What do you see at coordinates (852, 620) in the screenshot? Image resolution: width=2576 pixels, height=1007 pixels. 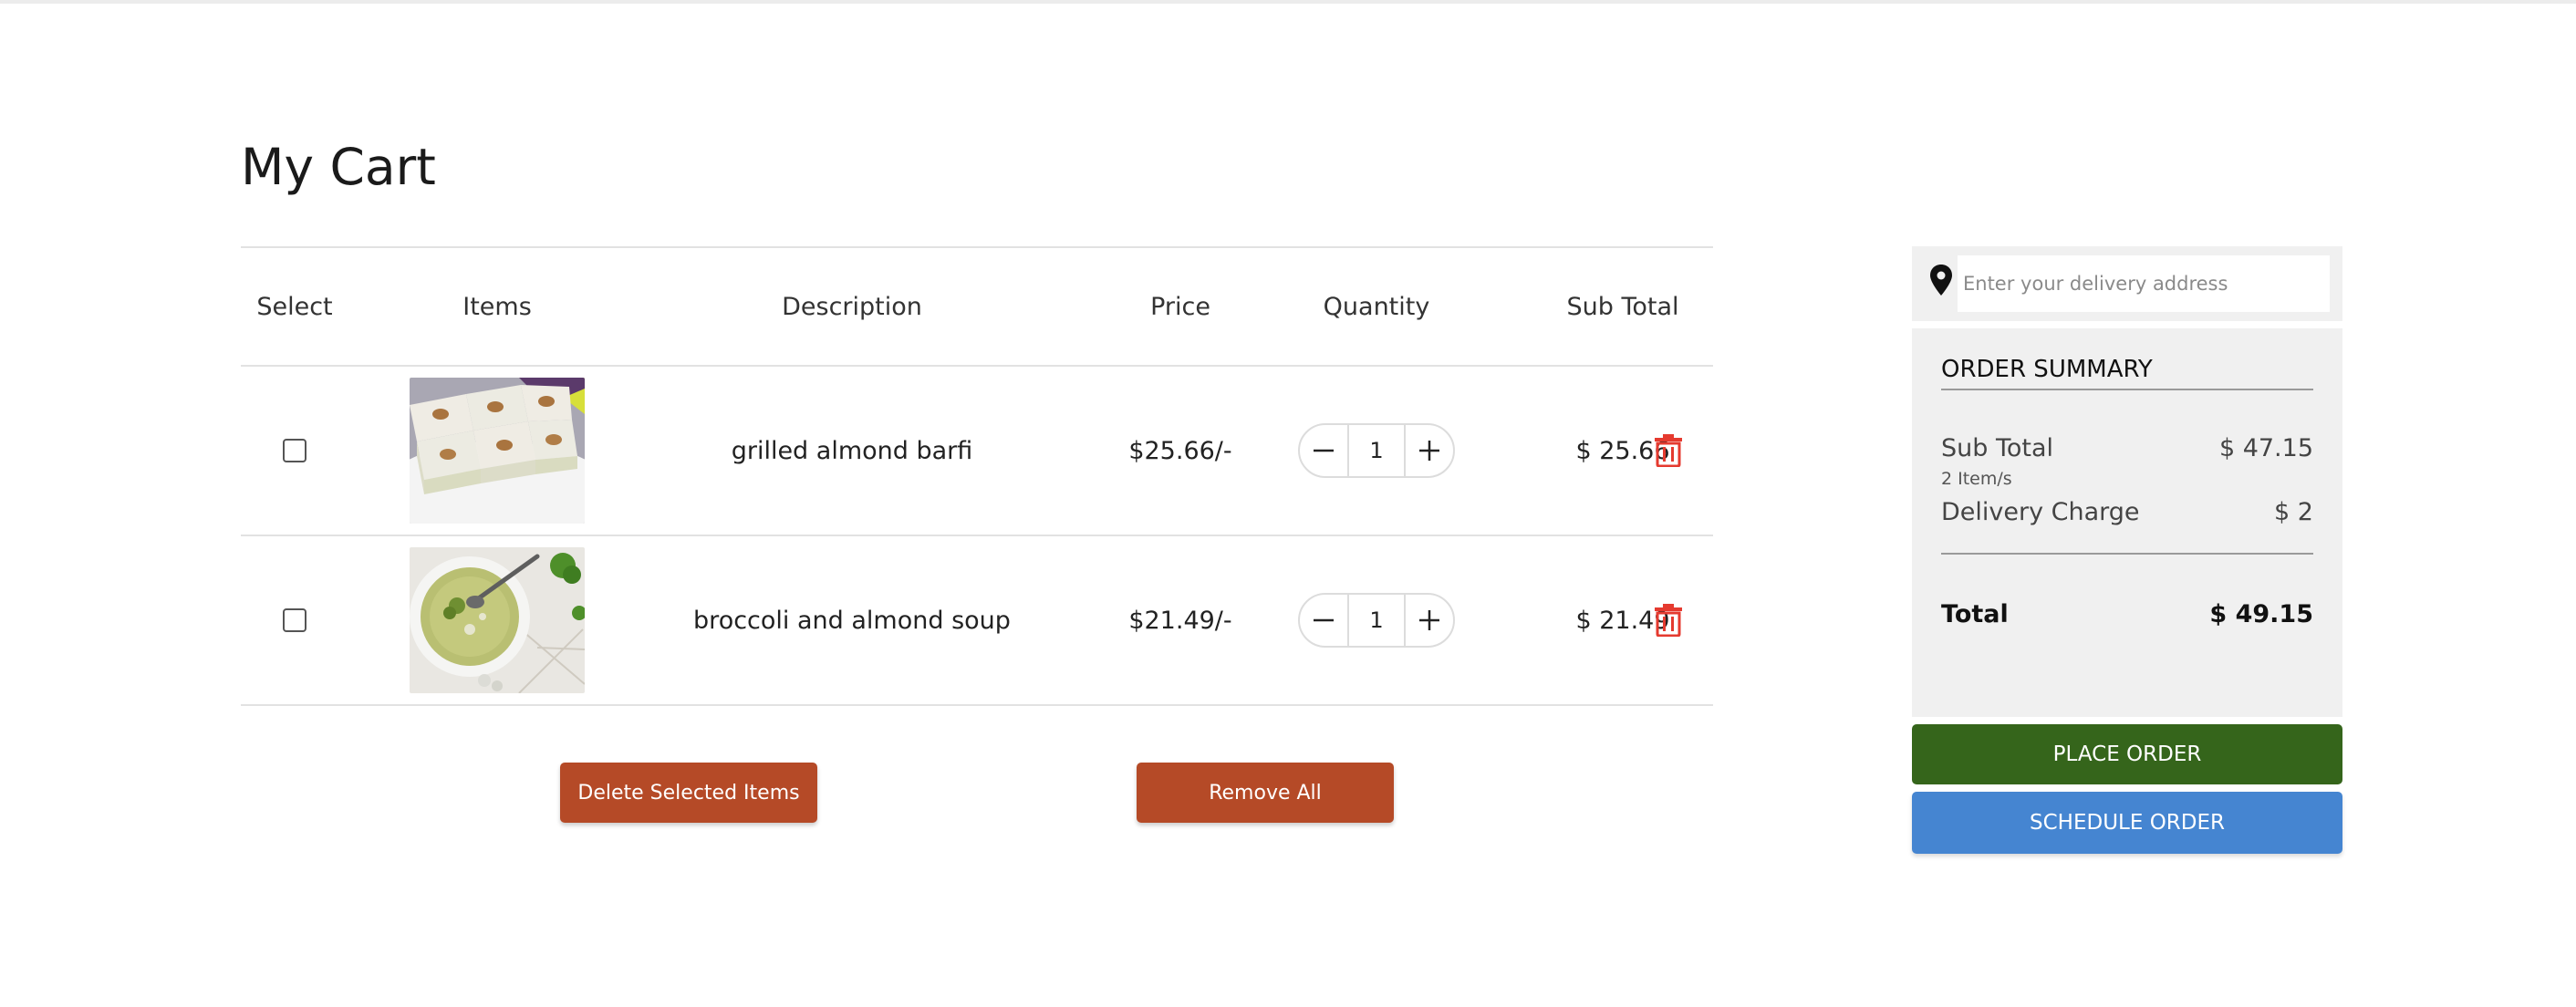 I see `item-description: broccoli and almond soup` at bounding box center [852, 620].